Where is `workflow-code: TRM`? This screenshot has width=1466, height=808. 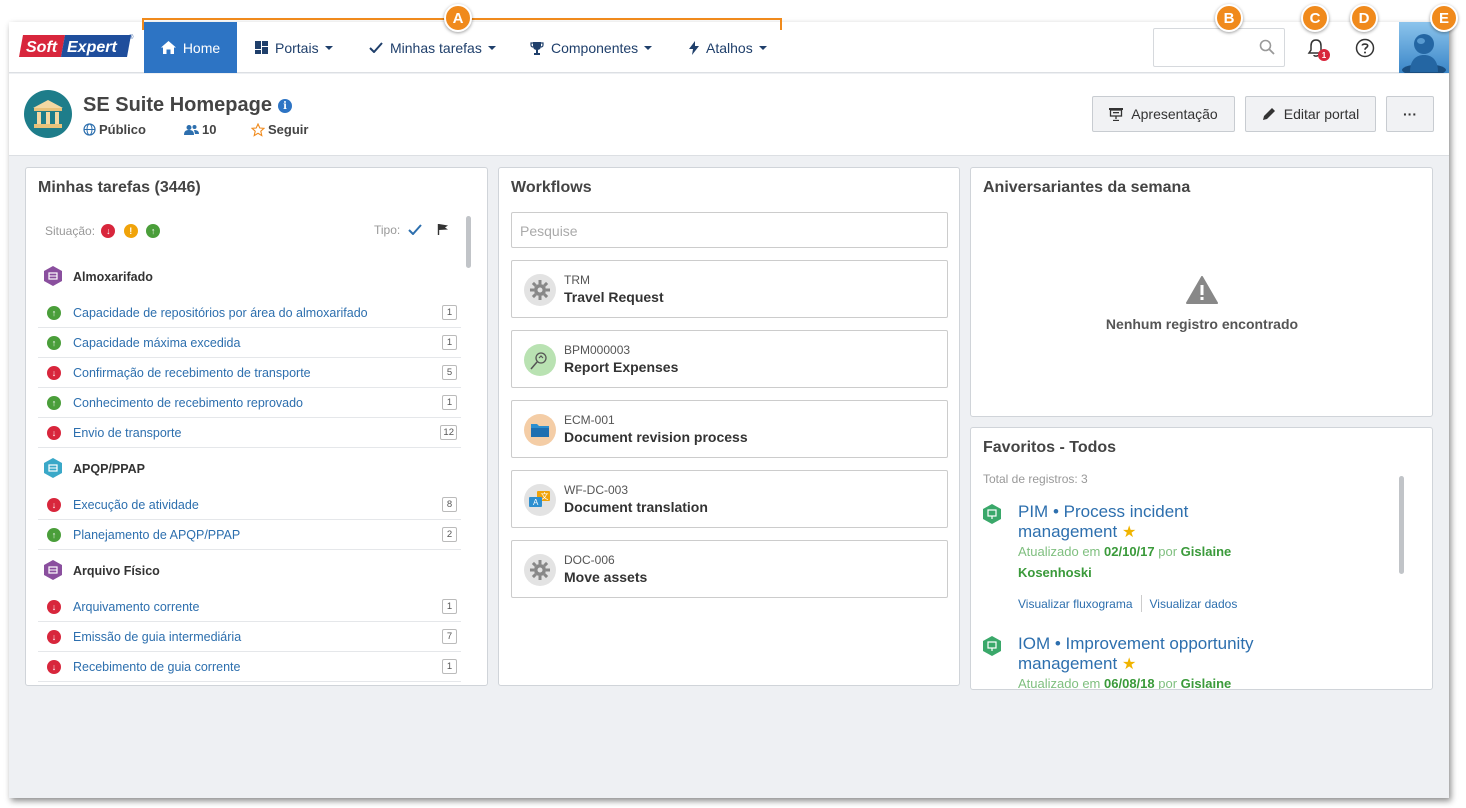 workflow-code: TRM is located at coordinates (577, 280).